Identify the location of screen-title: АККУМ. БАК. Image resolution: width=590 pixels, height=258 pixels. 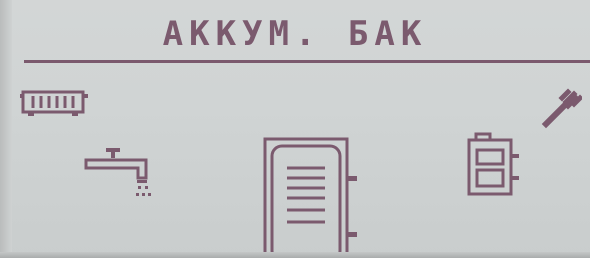
(295, 34).